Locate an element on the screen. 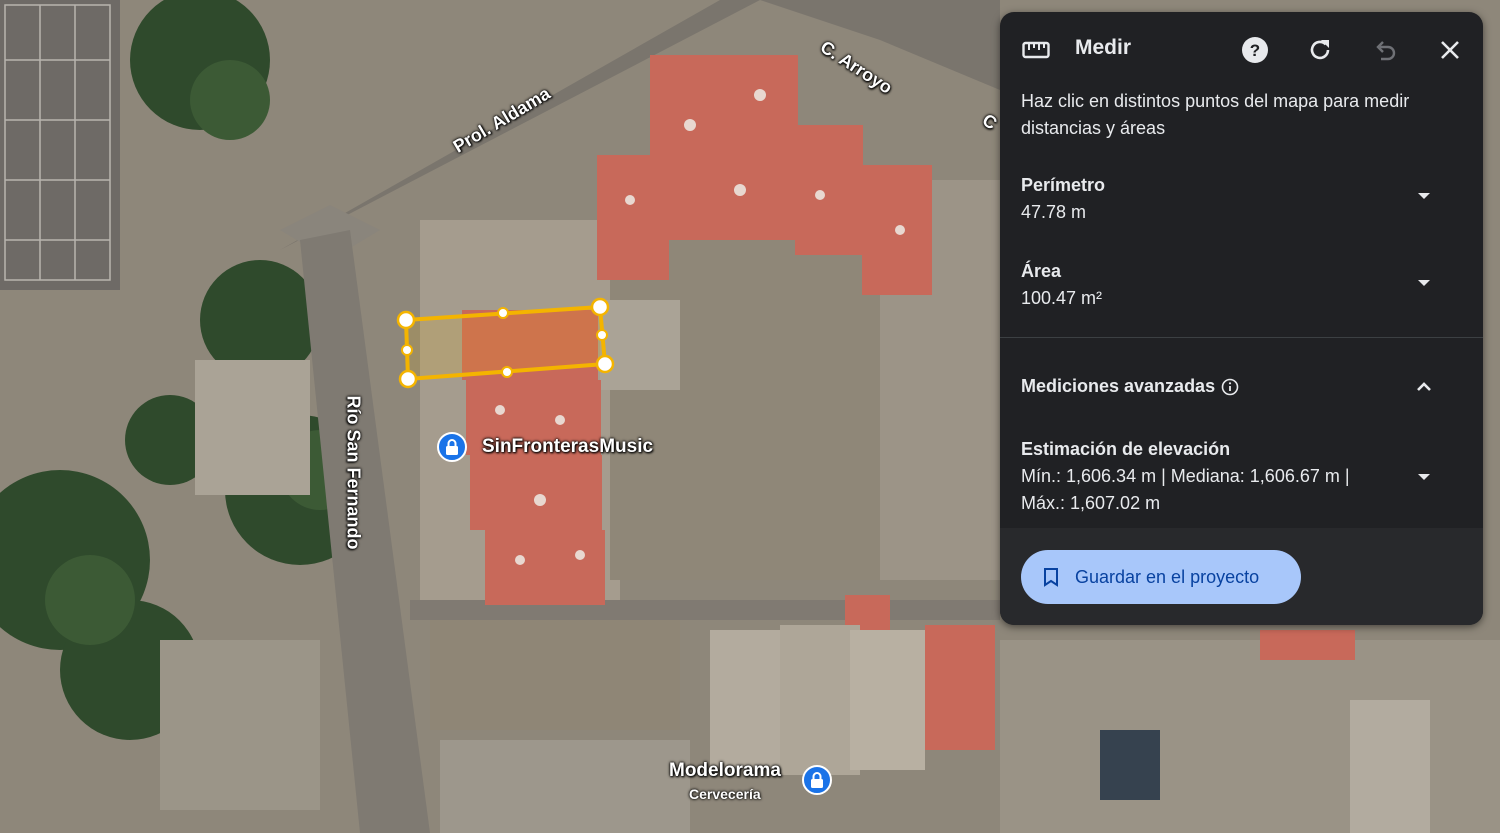  elevation-estimate-label: Estimación de elevación is located at coordinates (1126, 449).